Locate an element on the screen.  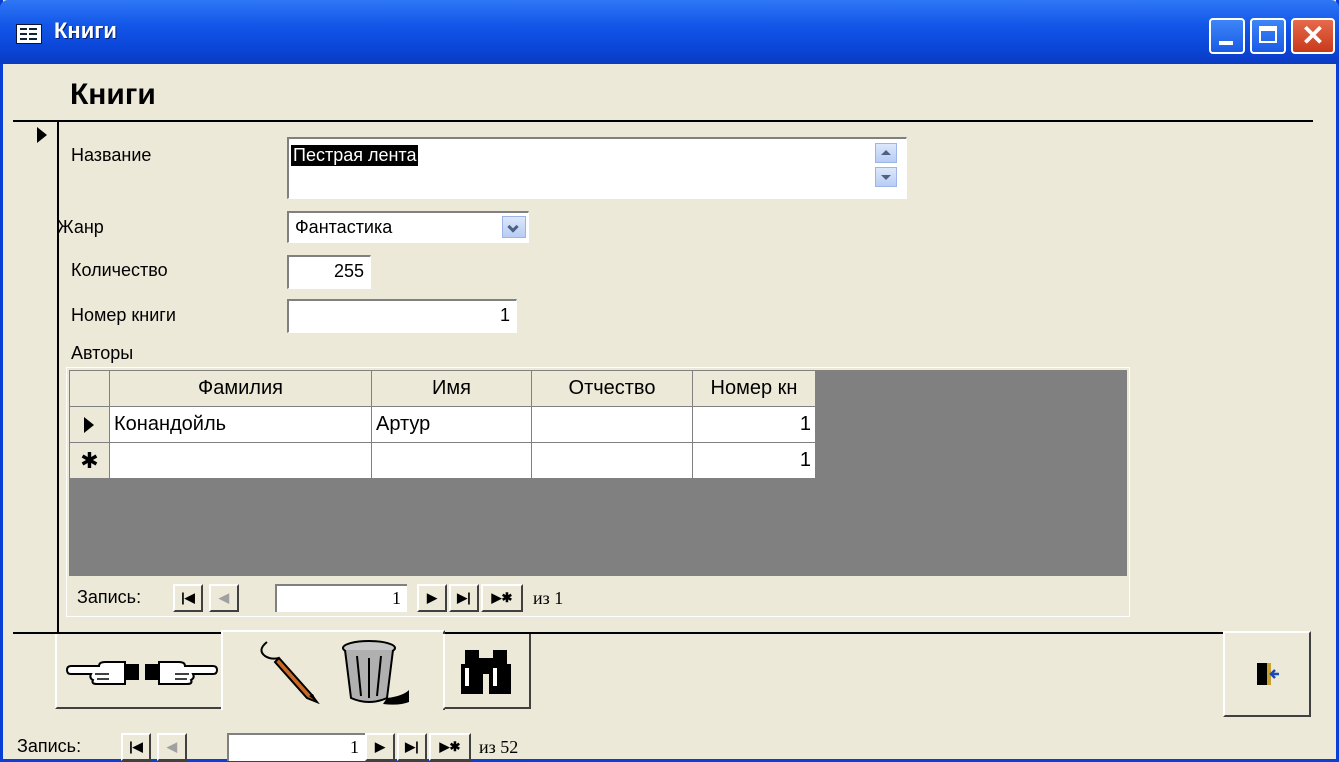
close-button: ✕ is located at coordinates (1313, 36).